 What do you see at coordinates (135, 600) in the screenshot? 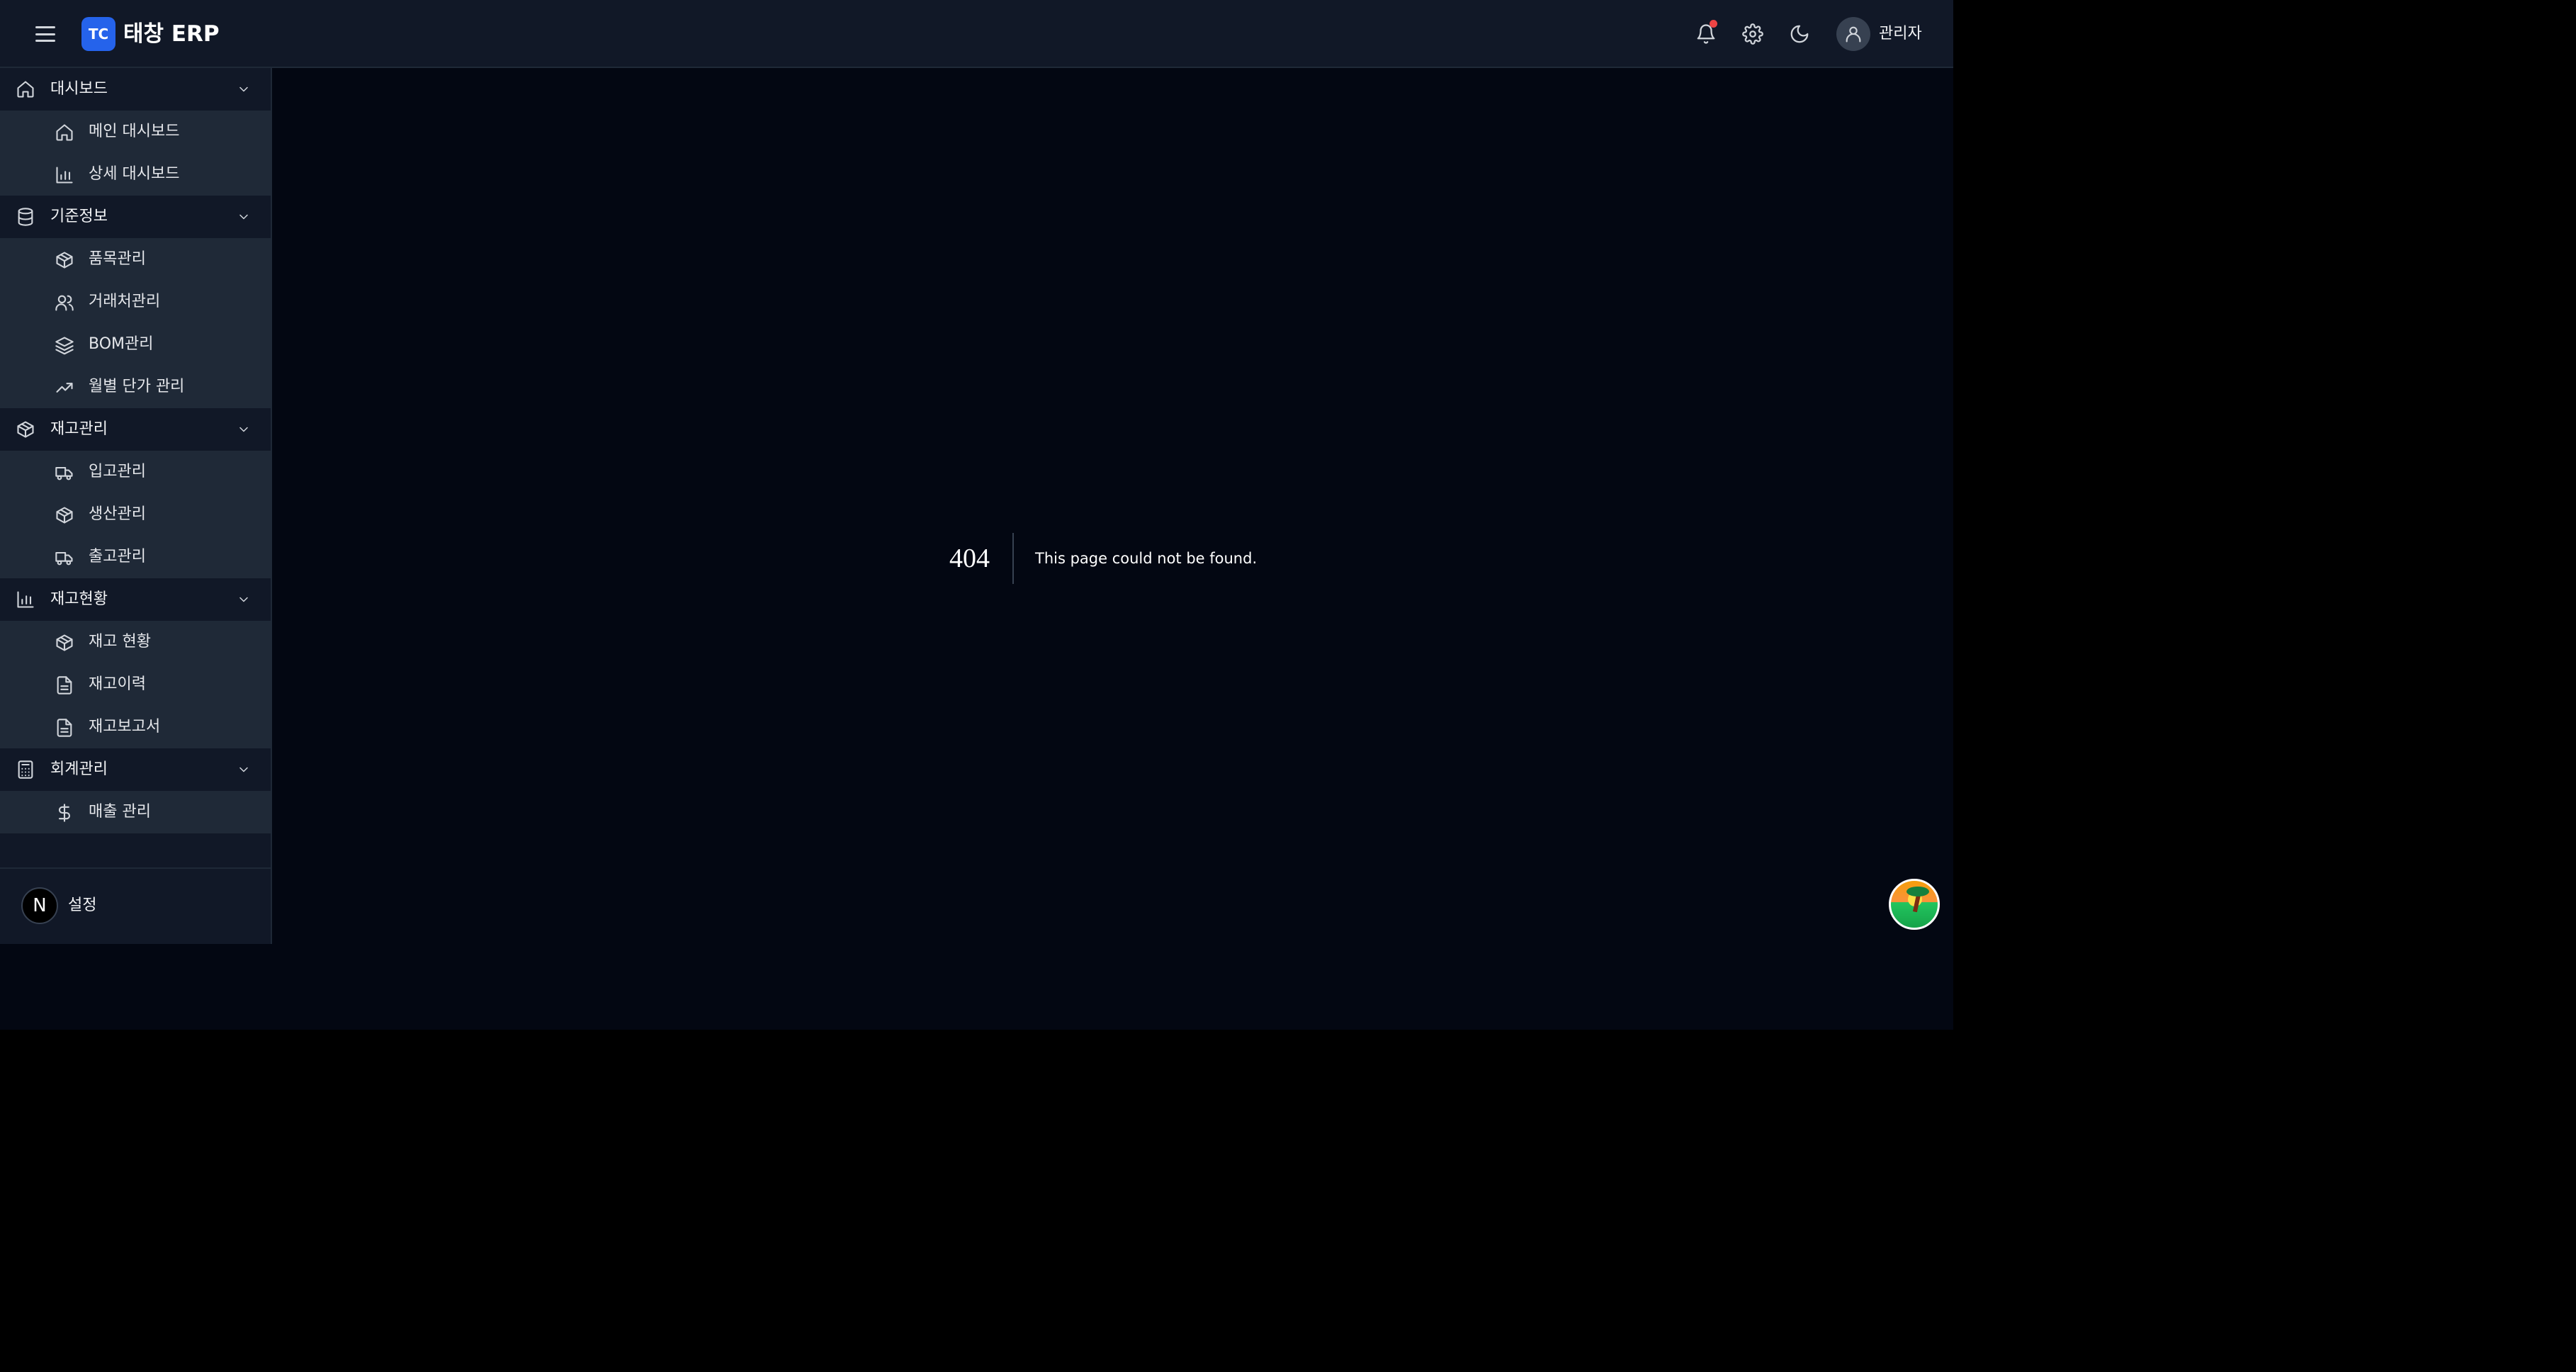
I see `sidebar-group-3: 재고현황` at bounding box center [135, 600].